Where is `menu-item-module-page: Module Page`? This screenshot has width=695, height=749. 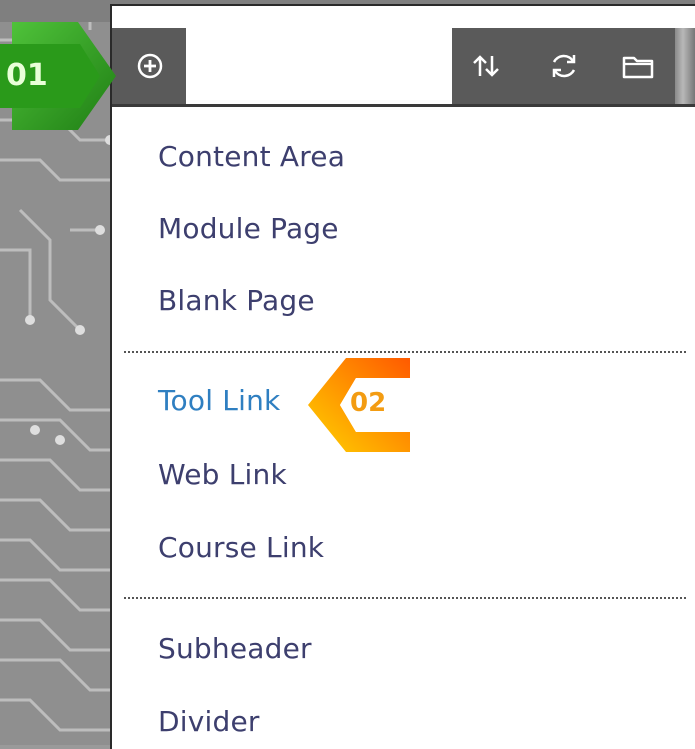 menu-item-module-page: Module Page is located at coordinates (248, 228).